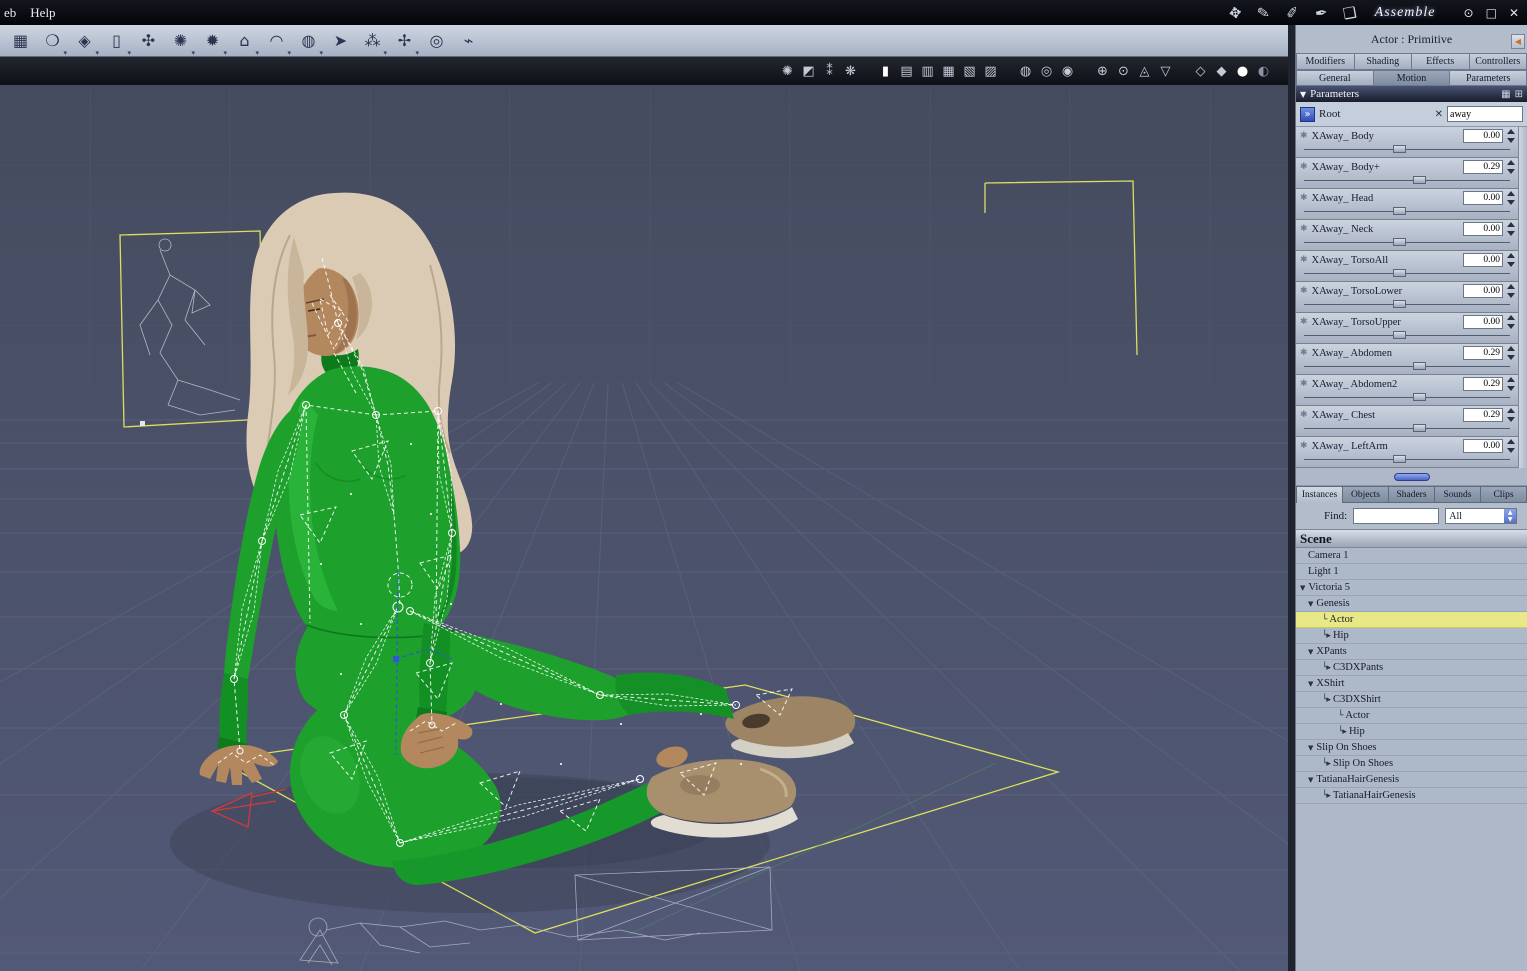 This screenshot has height=971, width=1527. What do you see at coordinates (1411, 668) in the screenshot?
I see `tree-item-c3dxpants: └▸ C3DXPants` at bounding box center [1411, 668].